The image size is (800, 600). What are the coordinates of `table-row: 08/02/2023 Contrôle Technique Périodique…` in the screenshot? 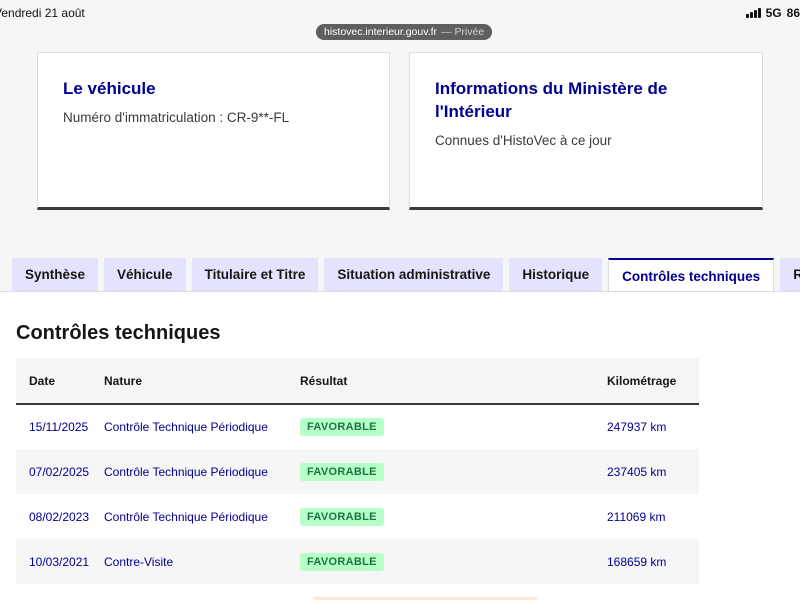 It's located at (357, 516).